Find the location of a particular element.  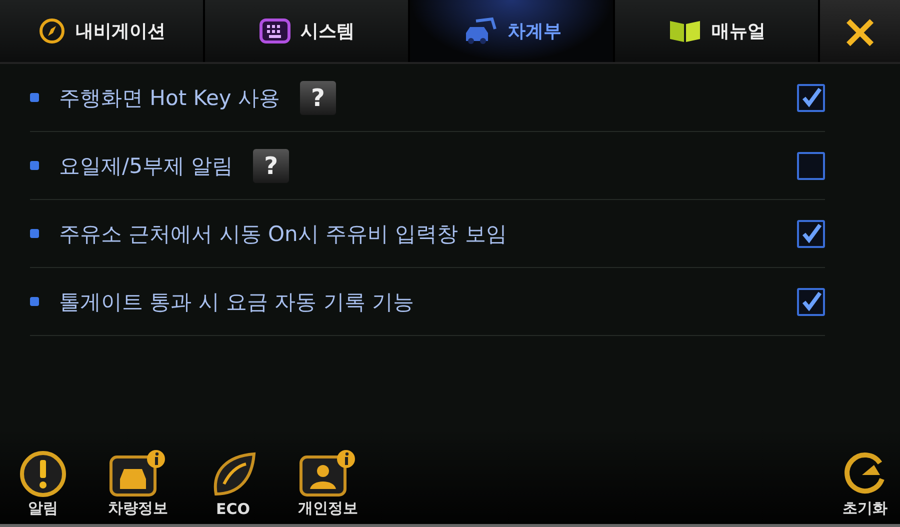

bottom-button: 알림 is located at coordinates (43, 483).